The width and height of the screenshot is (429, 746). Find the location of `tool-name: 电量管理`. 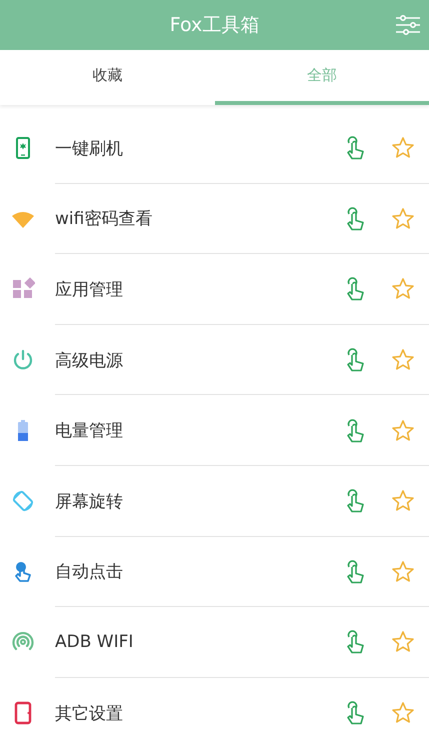

tool-name: 电量管理 is located at coordinates (199, 430).